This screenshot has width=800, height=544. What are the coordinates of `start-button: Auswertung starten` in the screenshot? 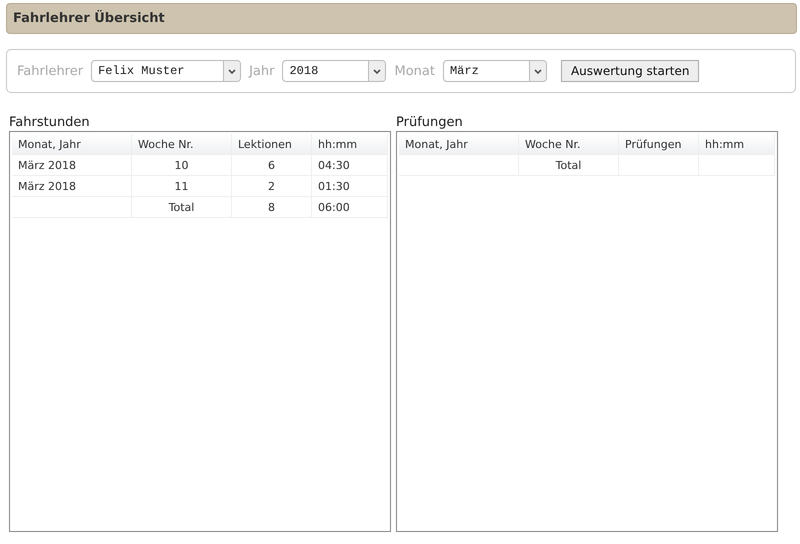 It's located at (630, 71).